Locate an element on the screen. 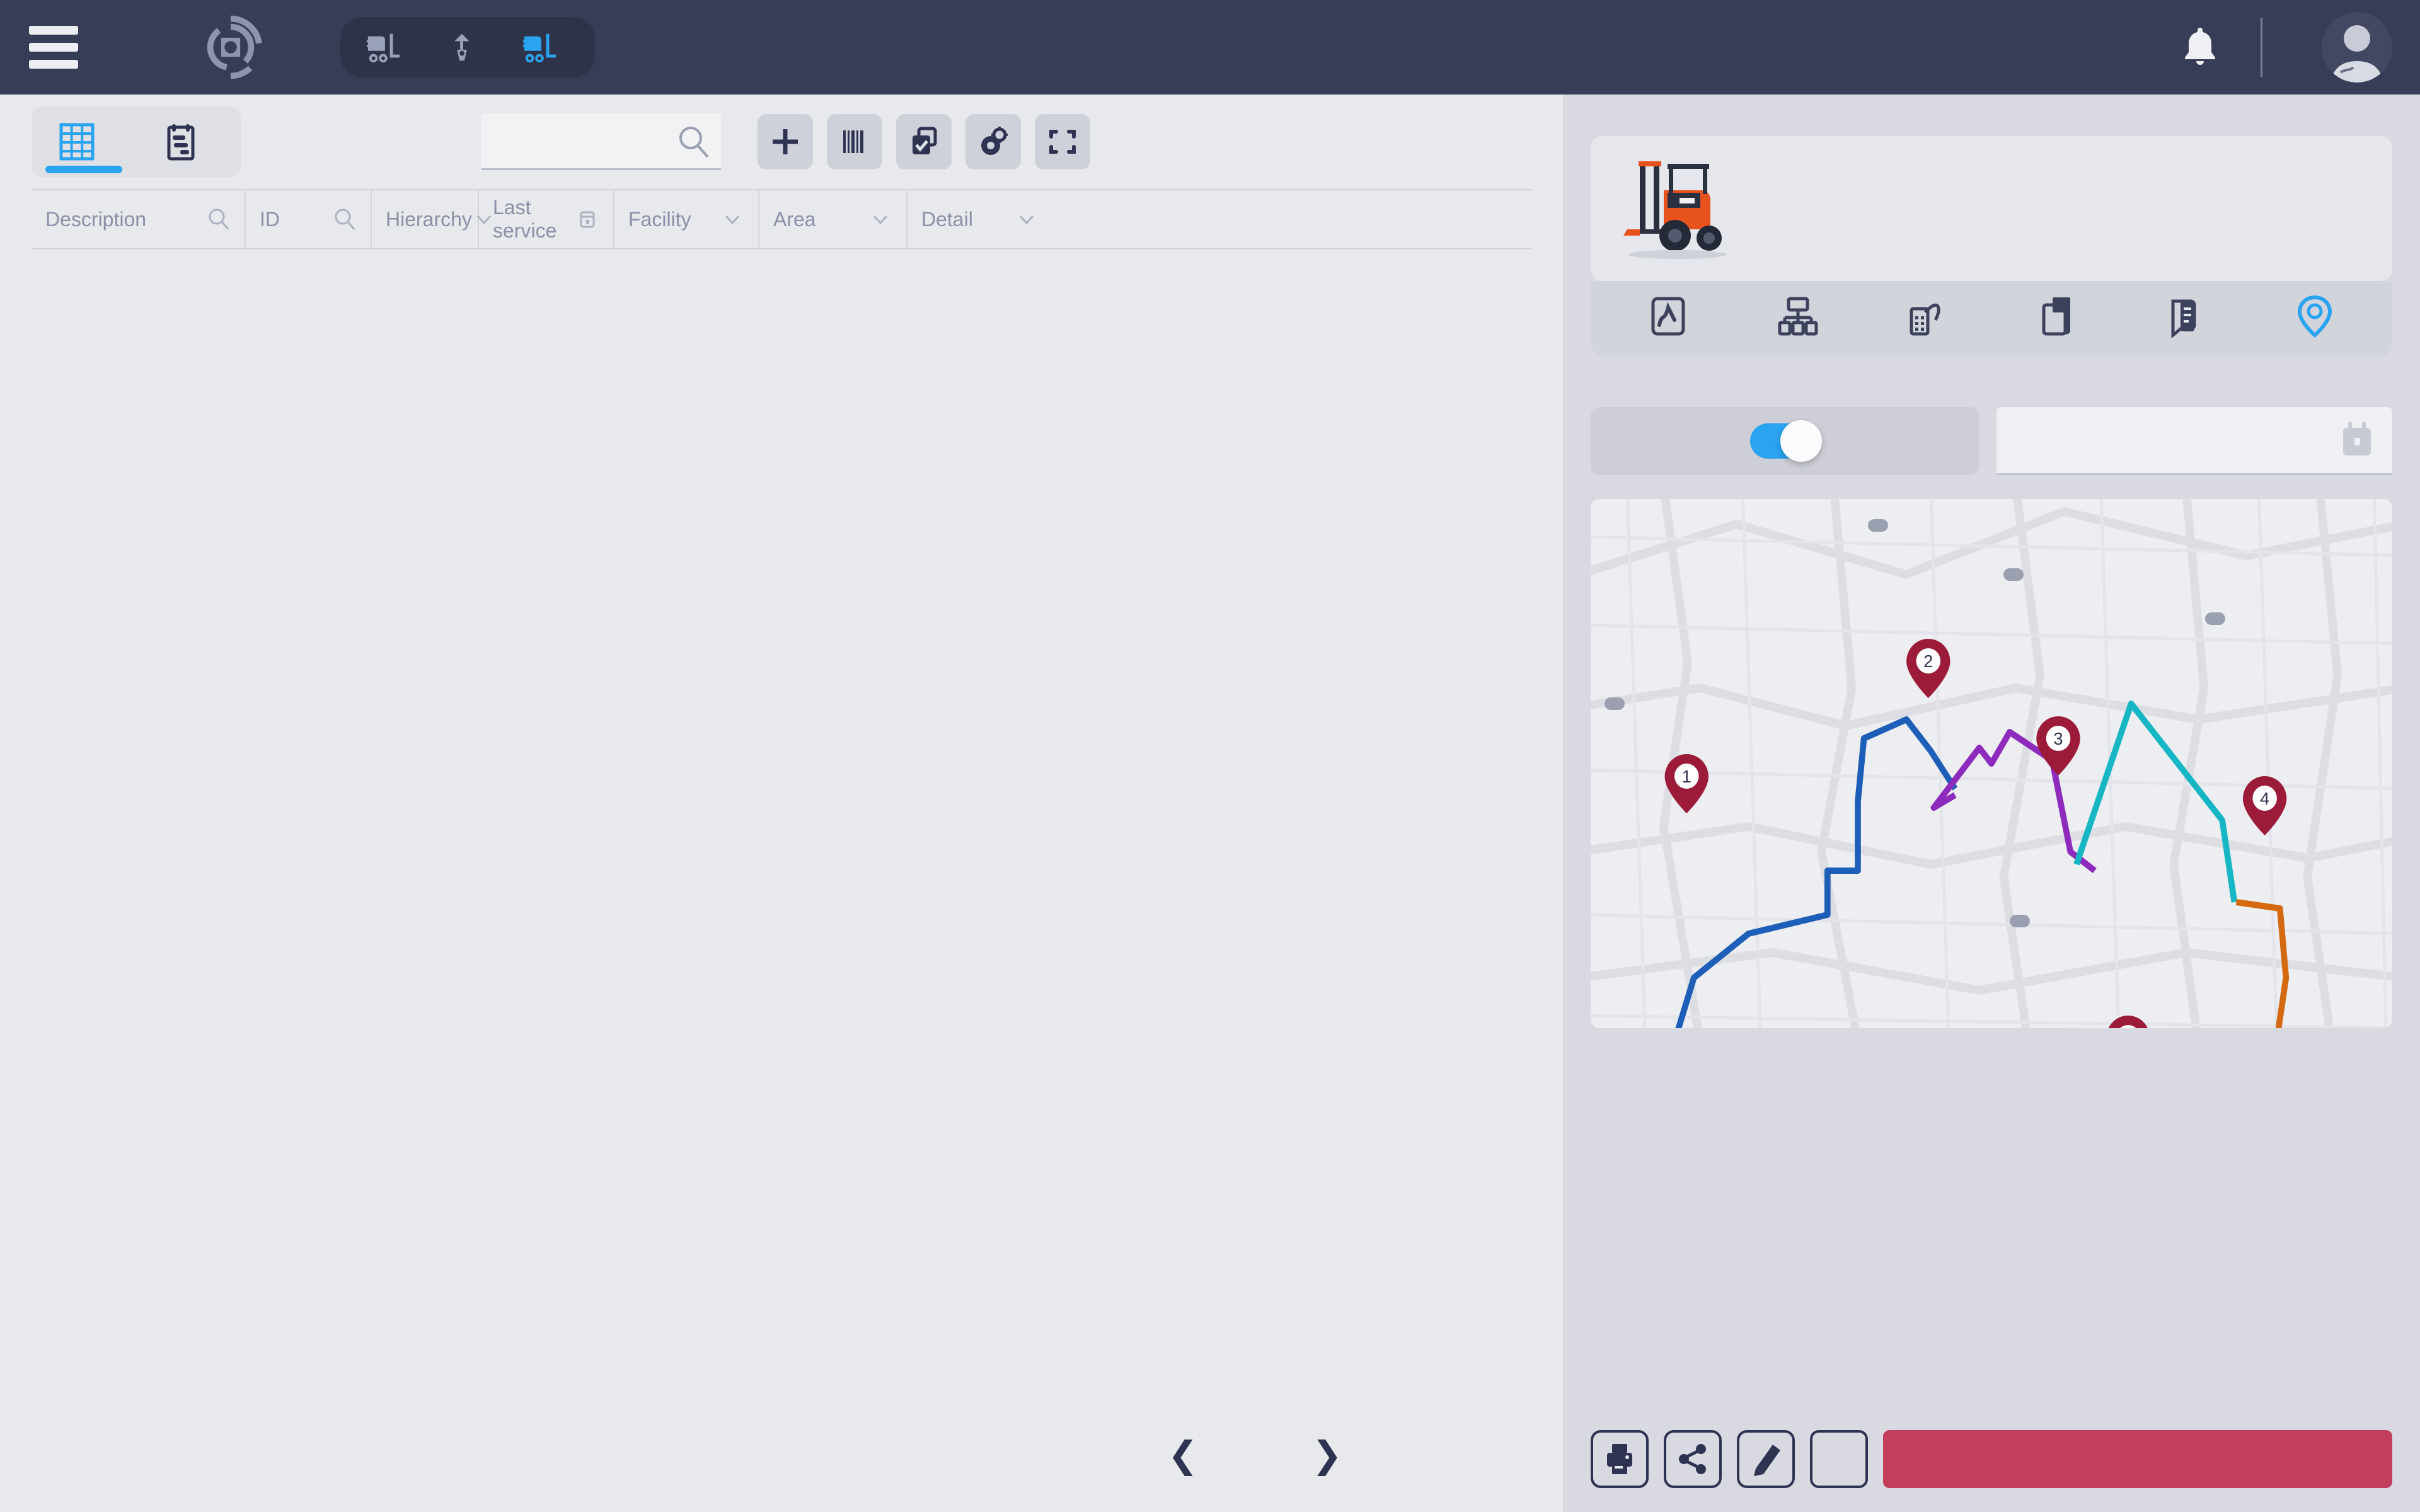  printer-icon is located at coordinates (1619, 1459).